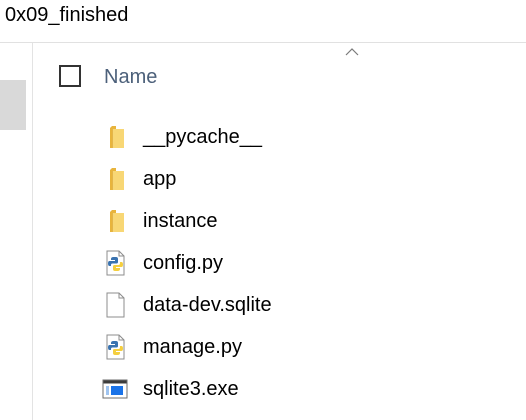  I want to click on file-row: app, so click(279, 179).